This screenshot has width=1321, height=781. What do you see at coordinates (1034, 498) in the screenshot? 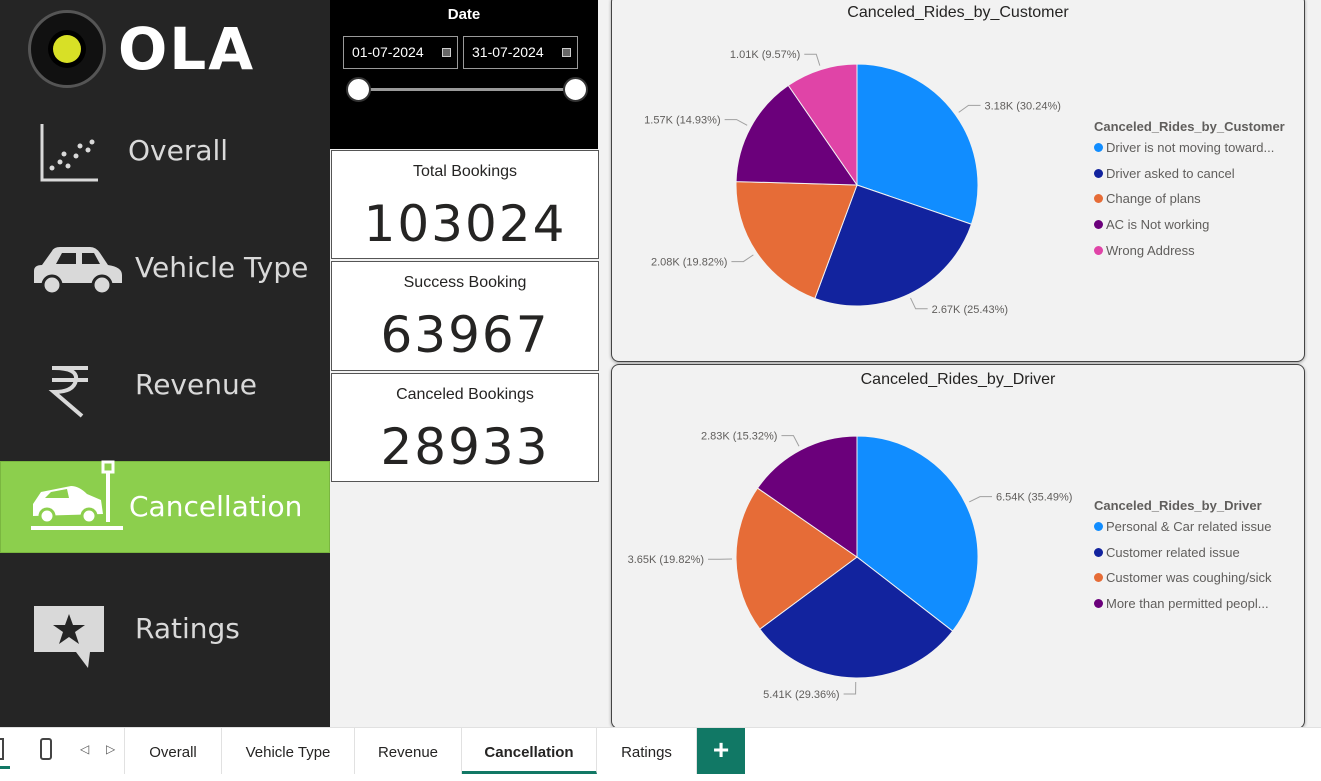
I see `pie-data-label: 6.54K (35.49%)` at bounding box center [1034, 498].